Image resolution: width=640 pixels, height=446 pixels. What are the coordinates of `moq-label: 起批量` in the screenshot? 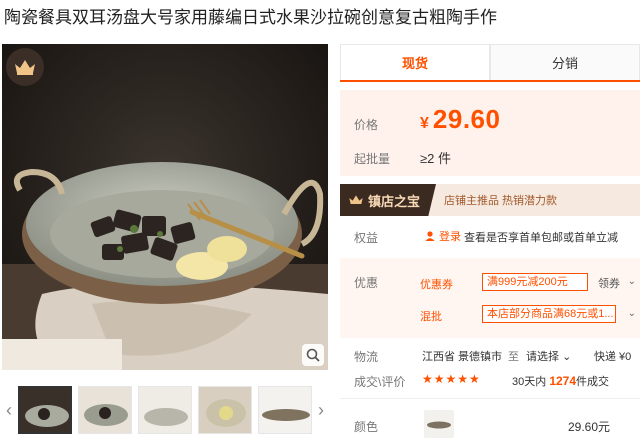 It's located at (372, 159).